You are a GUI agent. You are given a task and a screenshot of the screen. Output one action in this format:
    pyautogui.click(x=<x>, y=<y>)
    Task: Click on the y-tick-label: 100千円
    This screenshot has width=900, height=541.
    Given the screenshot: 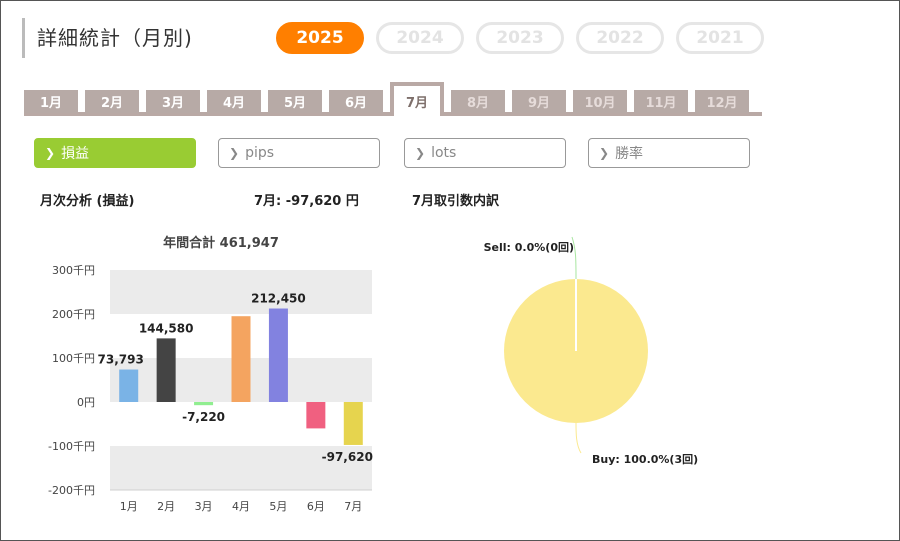 What is the action you would take?
    pyautogui.click(x=73, y=358)
    